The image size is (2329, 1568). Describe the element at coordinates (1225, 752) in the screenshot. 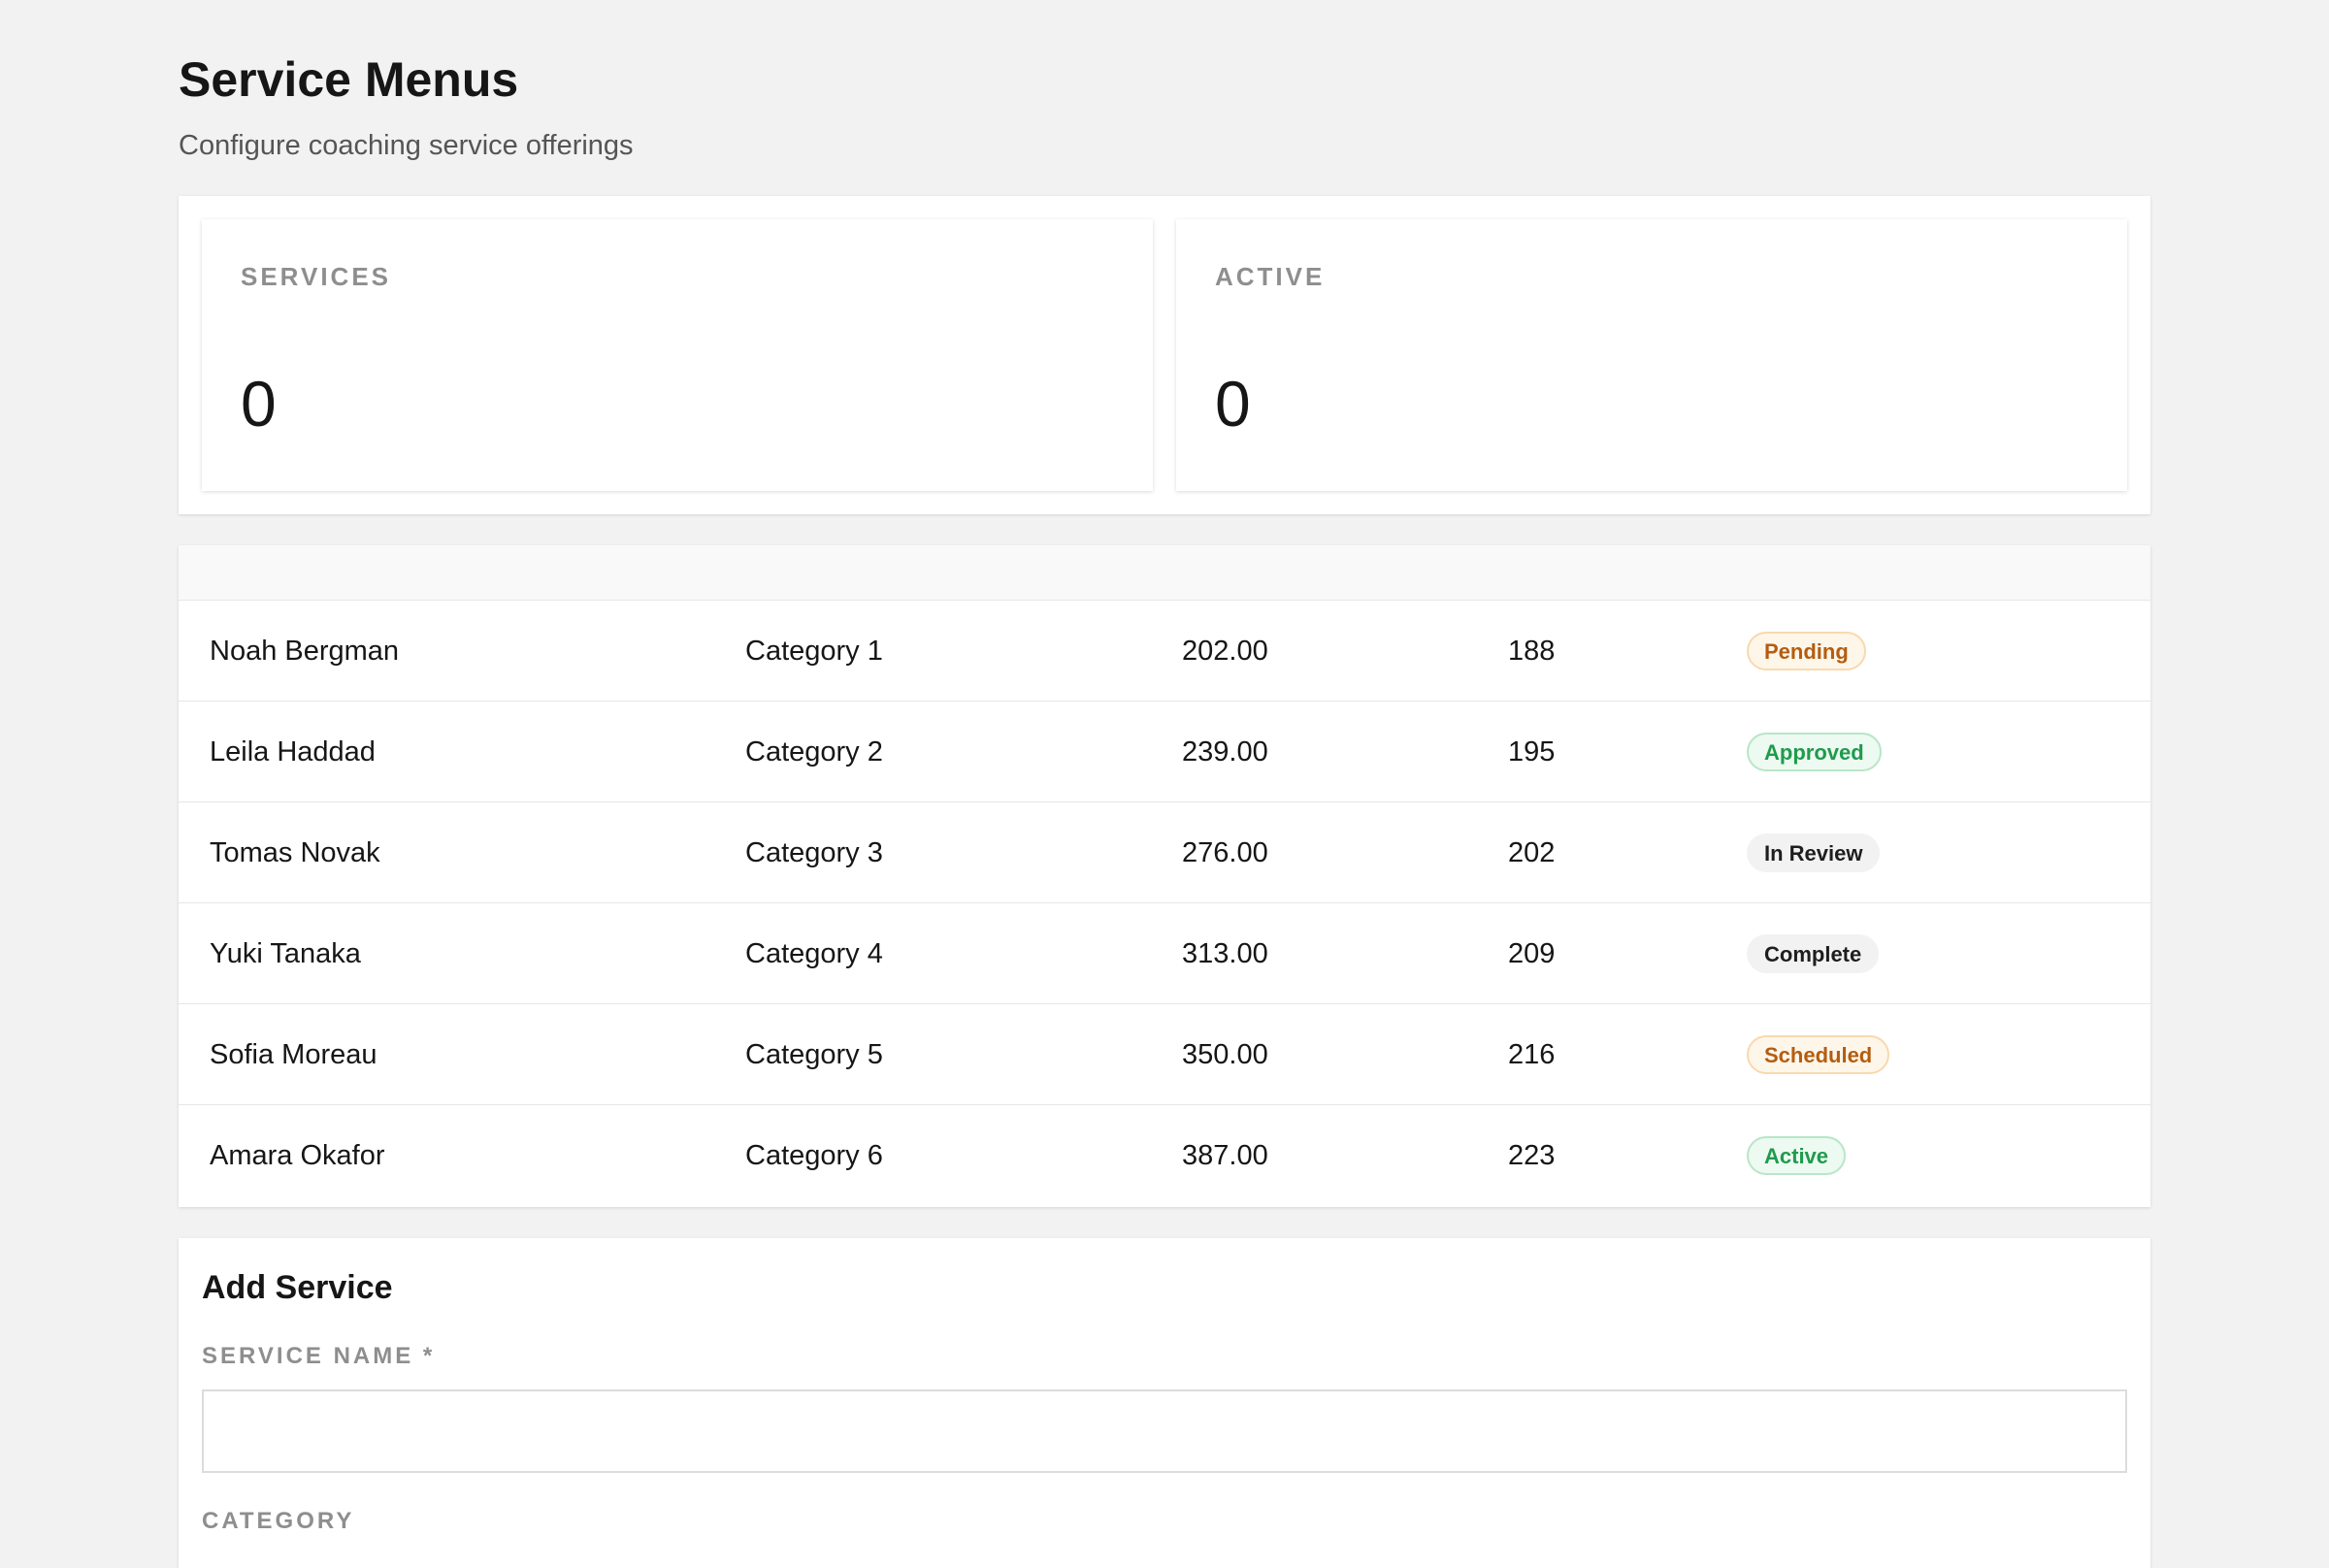

I see `cell-price: 239.00` at that location.